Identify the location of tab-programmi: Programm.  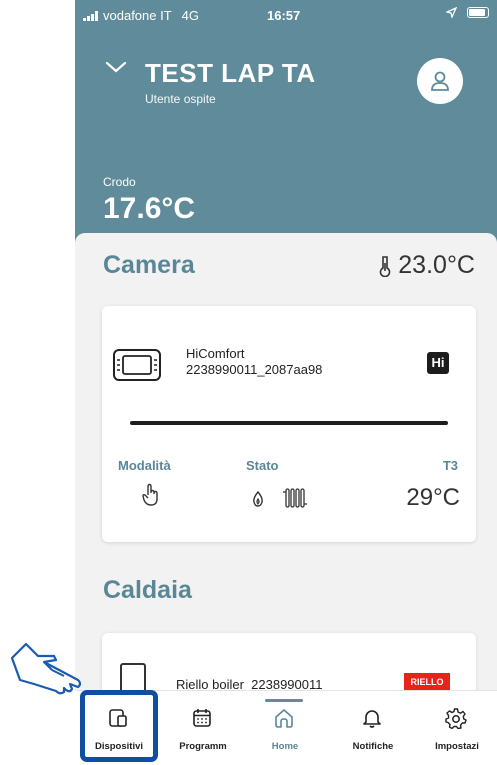
(203, 728).